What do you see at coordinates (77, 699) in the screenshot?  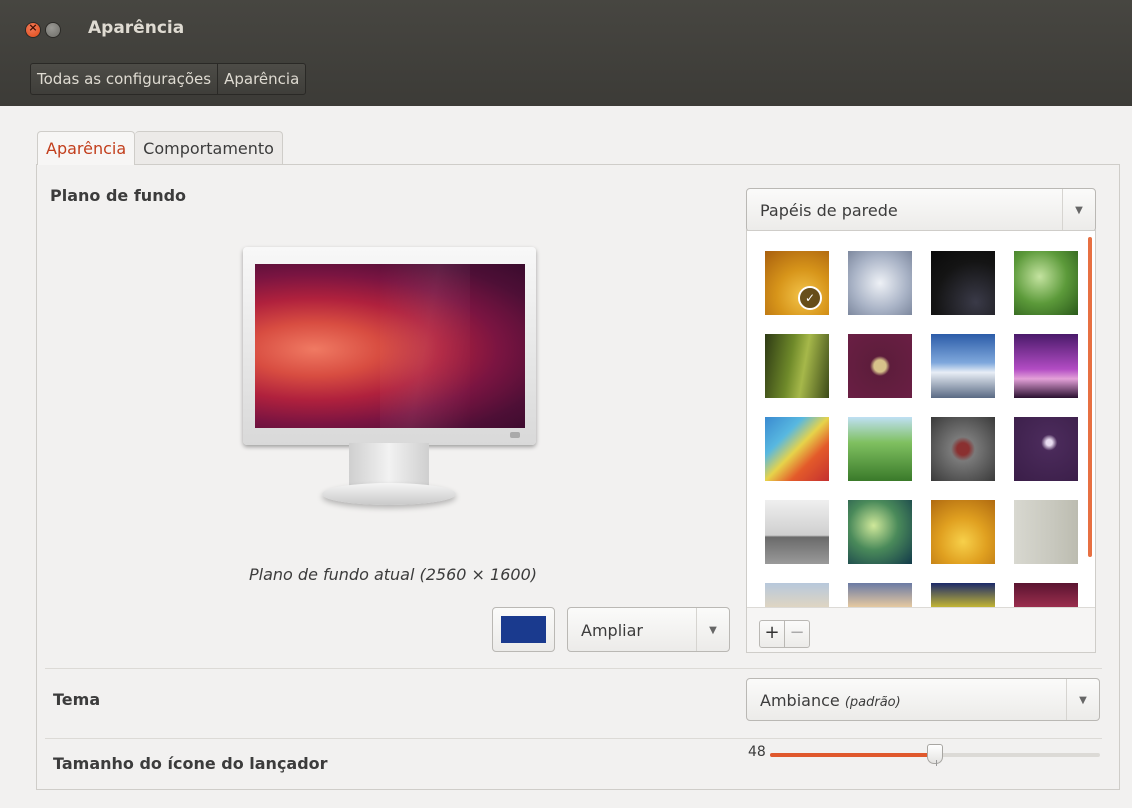 I see `theme-label: Tema` at bounding box center [77, 699].